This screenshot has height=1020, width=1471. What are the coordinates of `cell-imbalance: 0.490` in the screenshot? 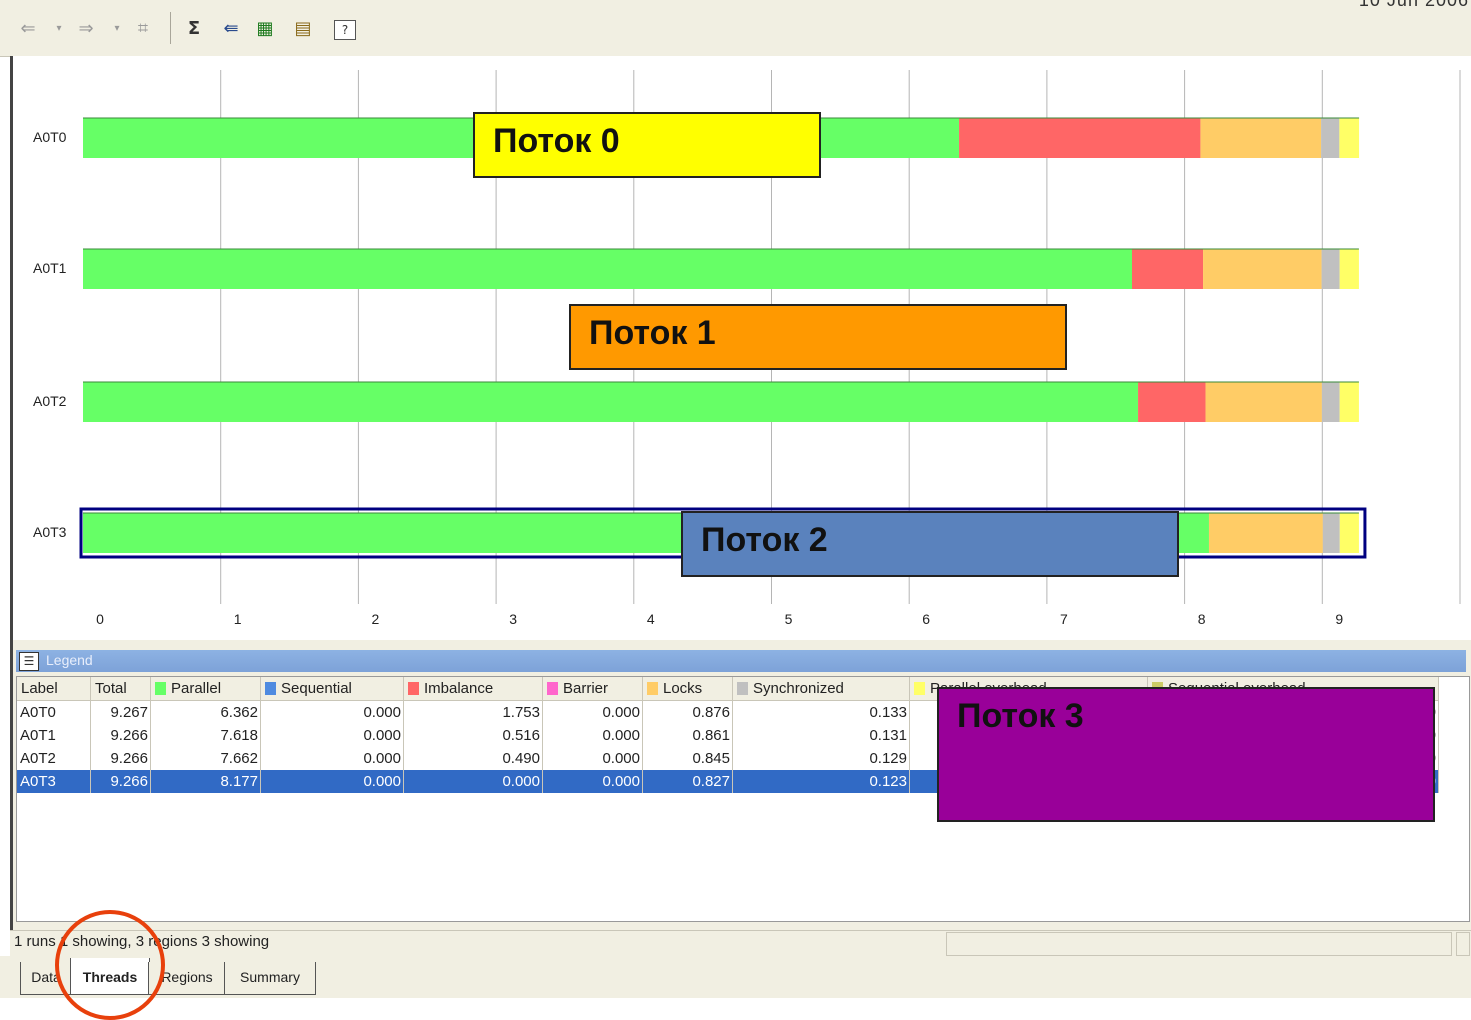 It's located at (473, 758).